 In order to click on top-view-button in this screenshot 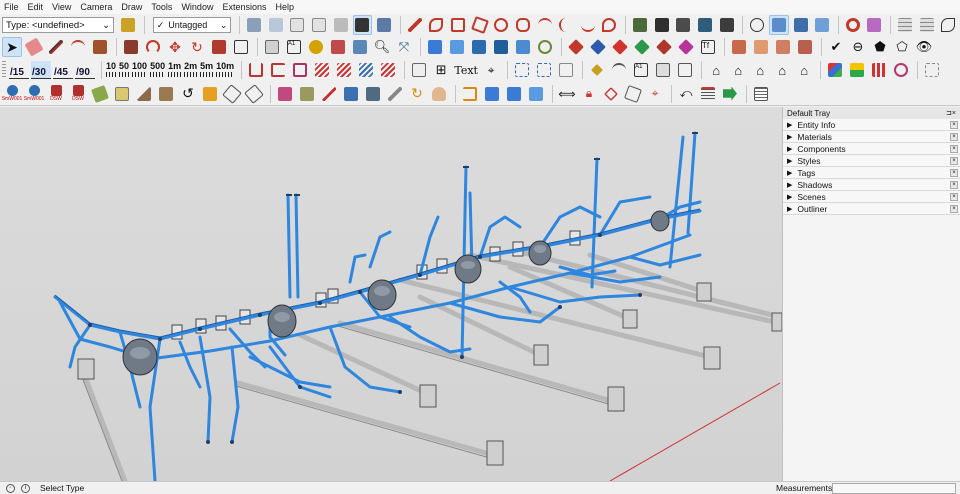, I will do `click(276, 25)`.